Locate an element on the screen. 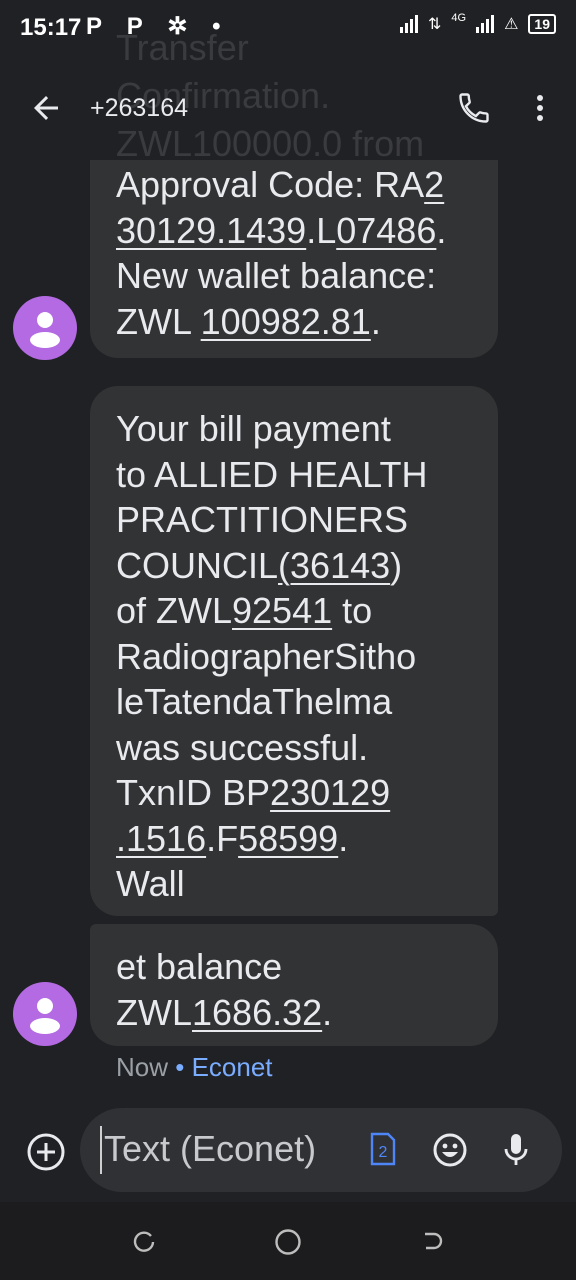 The width and height of the screenshot is (576, 1280). link-text: 92541 is located at coordinates (282, 610).